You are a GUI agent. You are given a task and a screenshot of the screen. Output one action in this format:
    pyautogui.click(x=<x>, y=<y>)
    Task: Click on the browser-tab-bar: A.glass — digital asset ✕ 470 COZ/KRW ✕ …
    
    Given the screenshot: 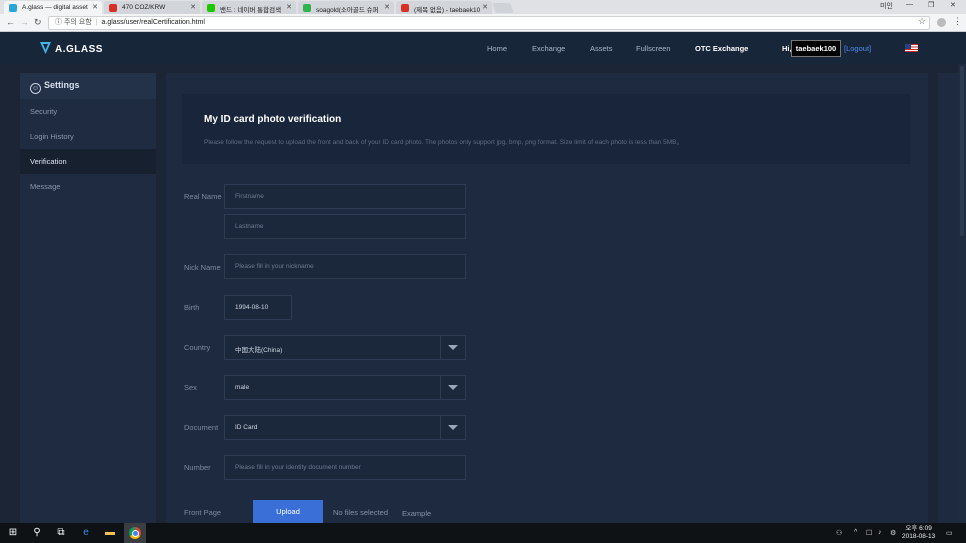 What is the action you would take?
    pyautogui.click(x=483, y=7)
    